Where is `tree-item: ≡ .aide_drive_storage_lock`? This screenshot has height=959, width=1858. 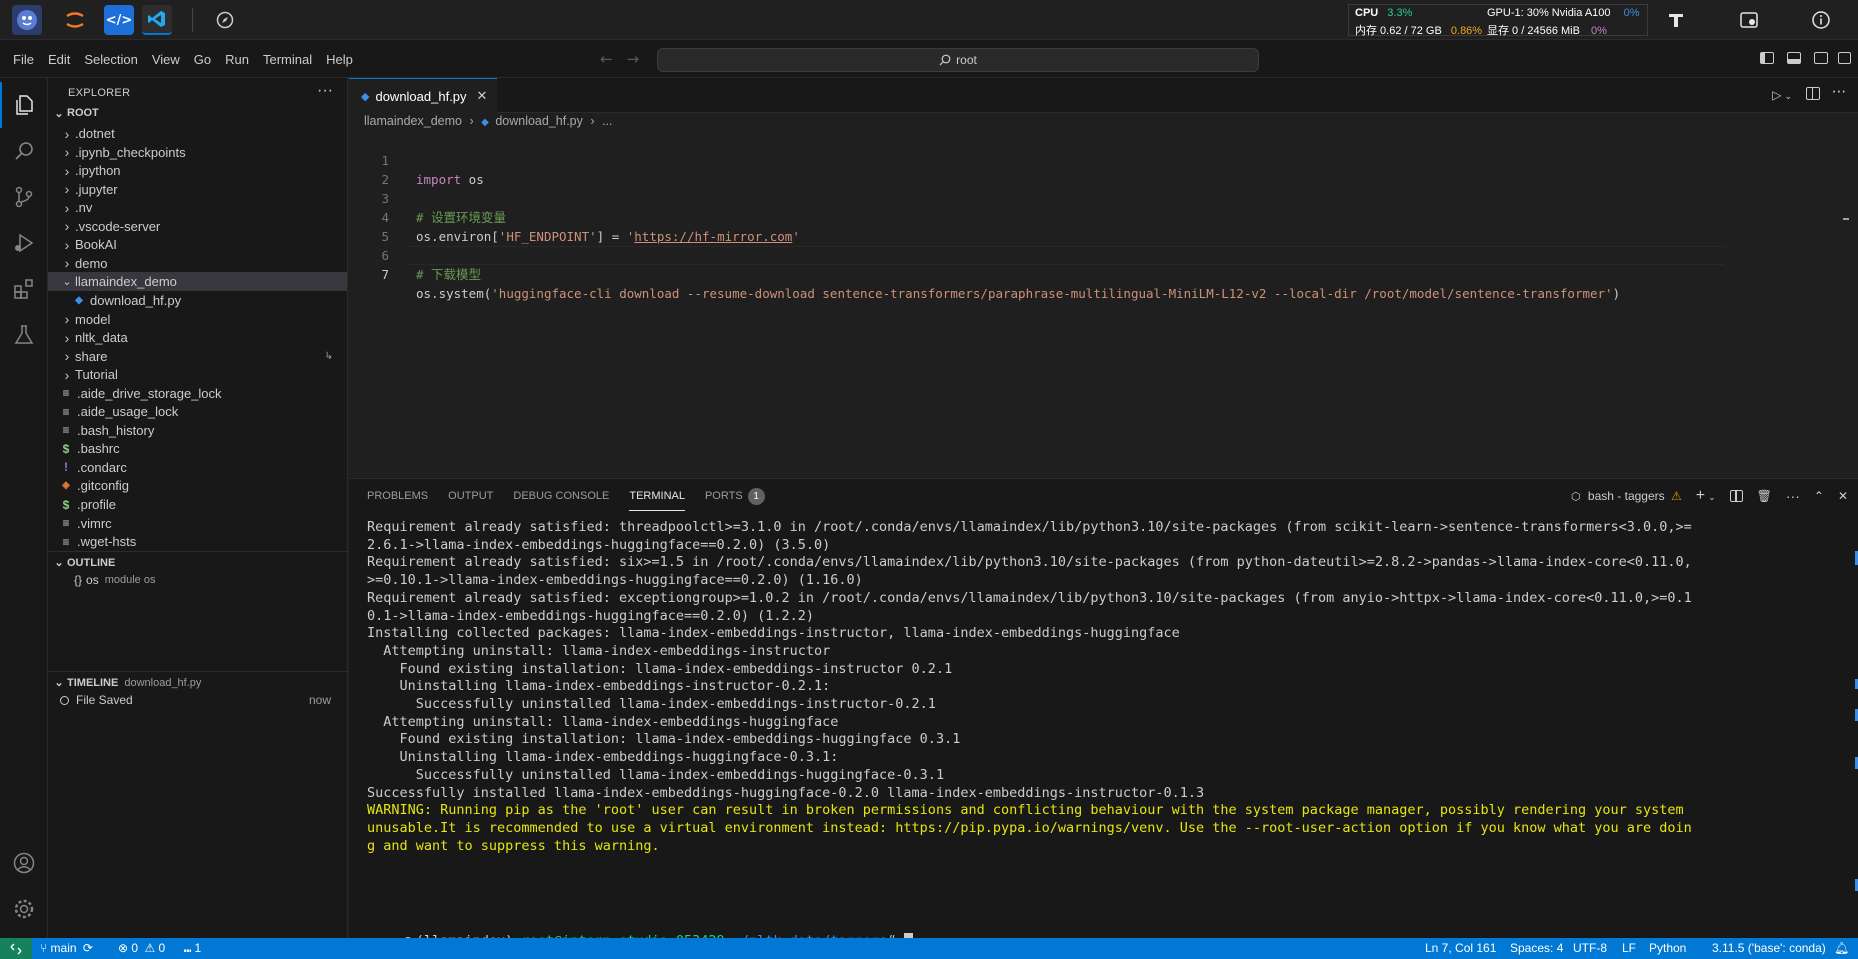
tree-item: ≡ .aide_drive_storage_lock is located at coordinates (197, 393).